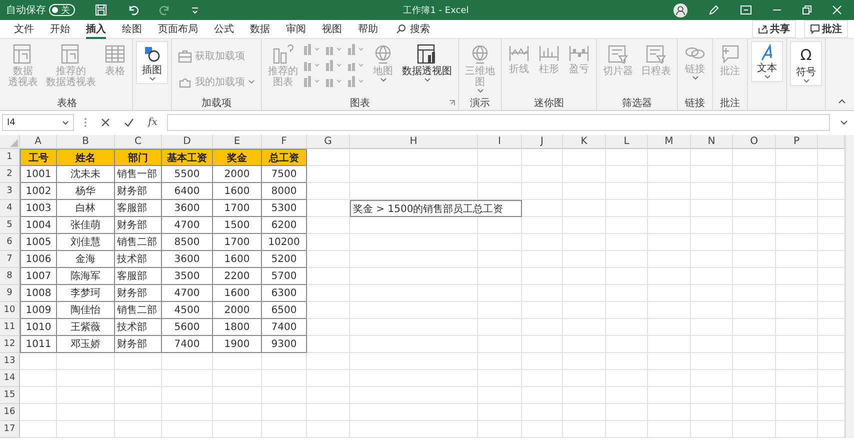 The width and height of the screenshot is (854, 440). What do you see at coordinates (401, 29) in the screenshot?
I see `search-icon` at bounding box center [401, 29].